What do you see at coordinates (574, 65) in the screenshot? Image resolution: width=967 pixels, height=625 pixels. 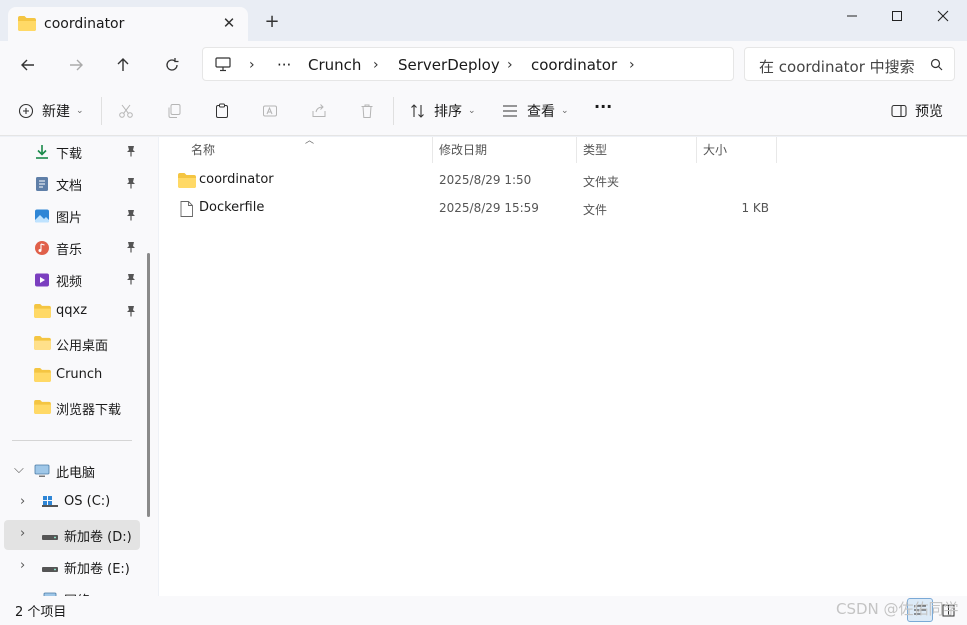 I see `breadcrumb-coordinator: coordinator` at bounding box center [574, 65].